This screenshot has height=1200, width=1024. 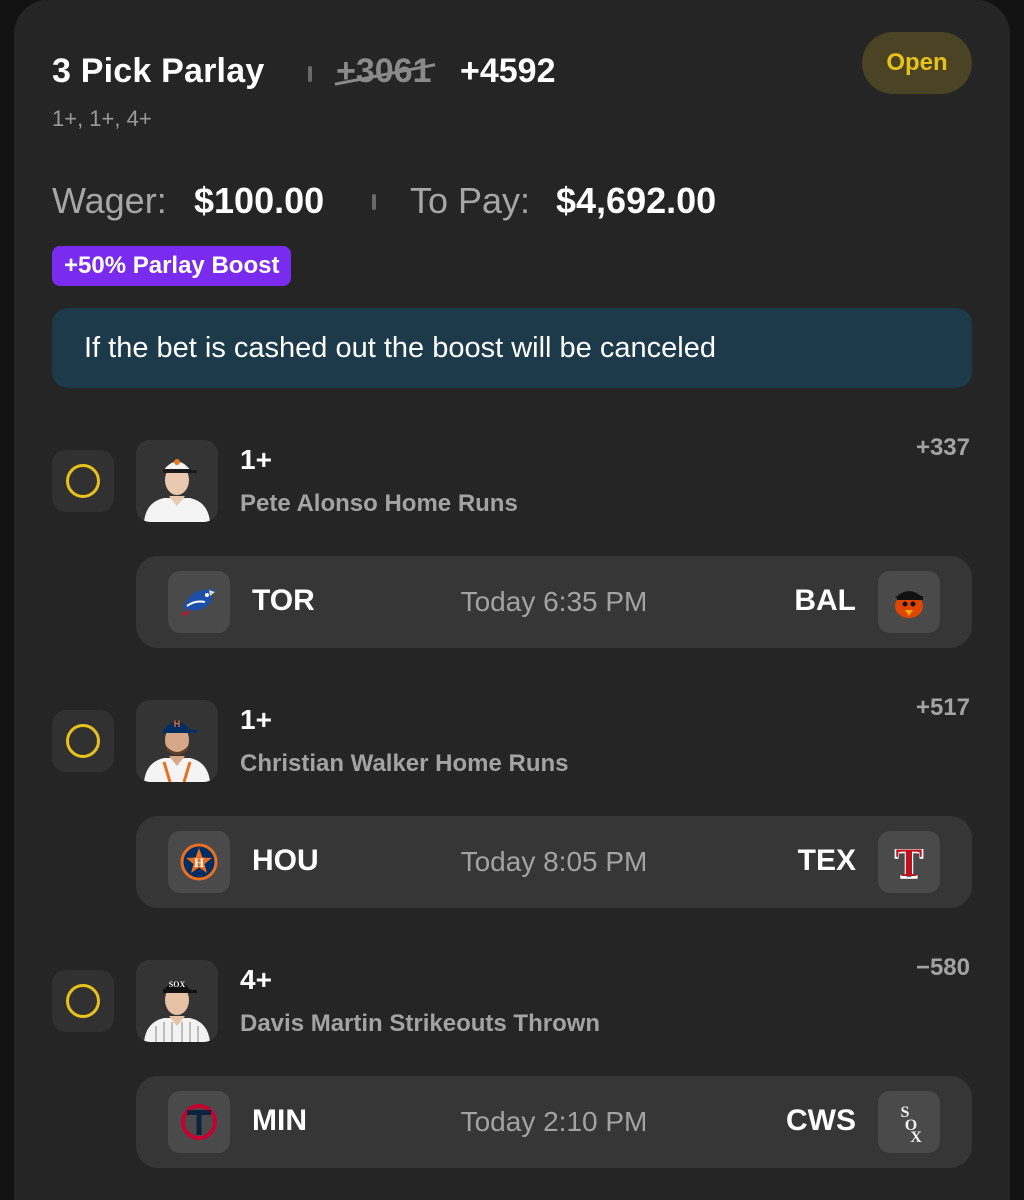 What do you see at coordinates (256, 979) in the screenshot?
I see `leg-line: 4+` at bounding box center [256, 979].